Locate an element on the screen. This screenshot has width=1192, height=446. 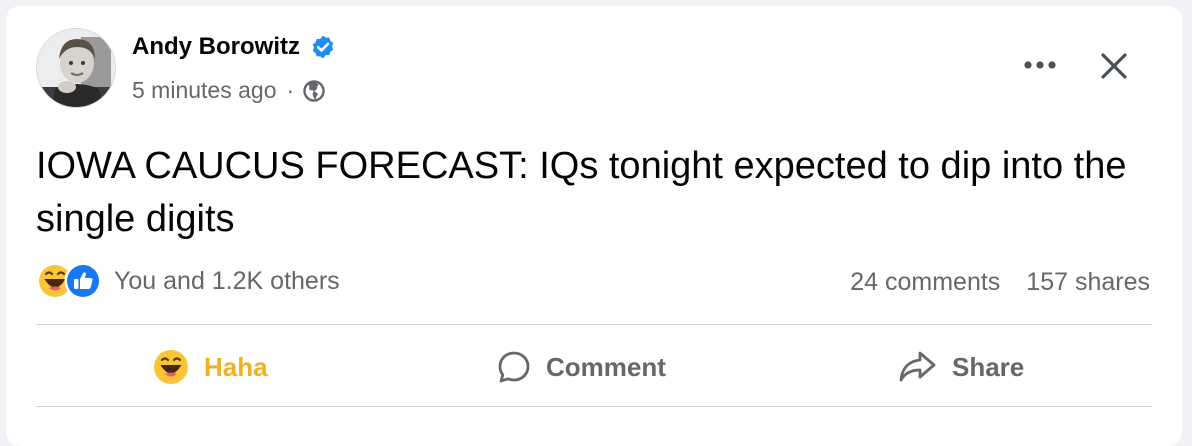
avatar-photo is located at coordinates (76, 68).